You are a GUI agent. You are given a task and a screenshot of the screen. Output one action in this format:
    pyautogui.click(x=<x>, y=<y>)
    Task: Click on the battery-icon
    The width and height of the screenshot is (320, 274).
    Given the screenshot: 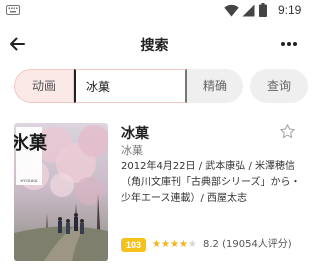 What is the action you would take?
    pyautogui.click(x=263, y=10)
    